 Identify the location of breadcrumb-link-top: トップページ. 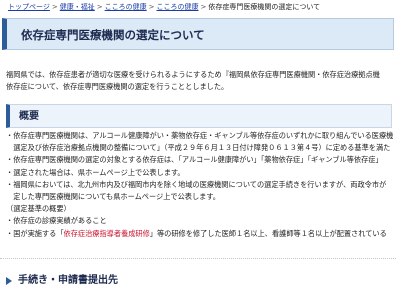
(29, 7).